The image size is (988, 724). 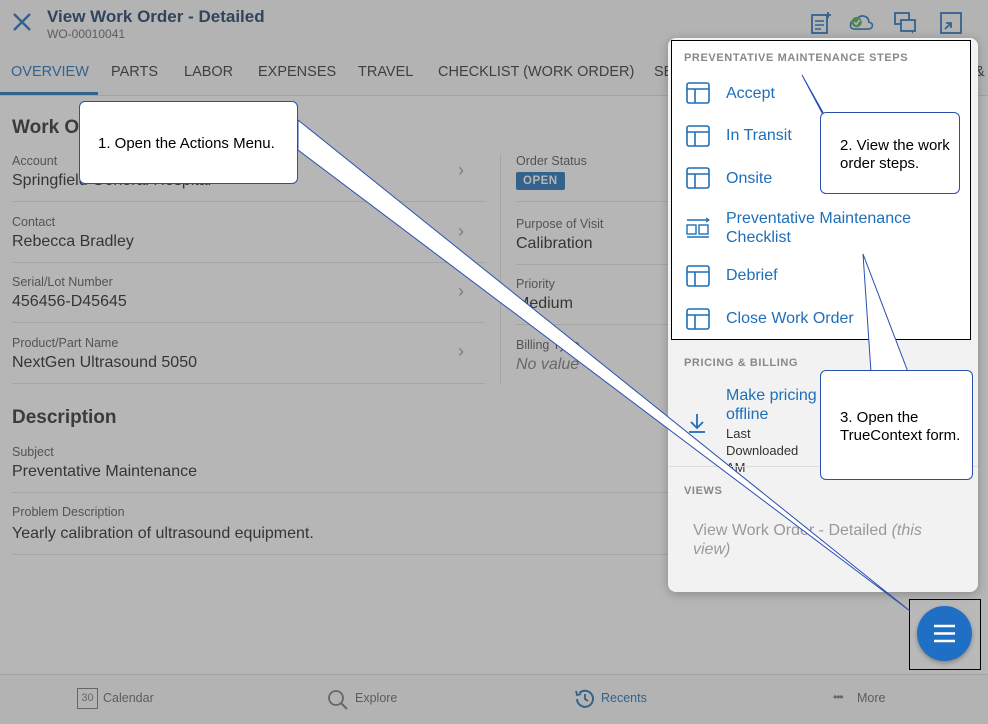 I want to click on step-label: Onsite, so click(x=749, y=178).